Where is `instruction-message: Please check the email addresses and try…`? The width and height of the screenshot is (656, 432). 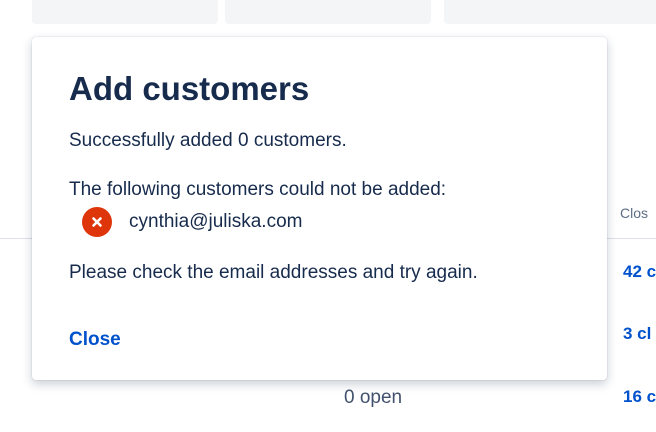 instruction-message: Please check the email addresses and try… is located at coordinates (273, 272).